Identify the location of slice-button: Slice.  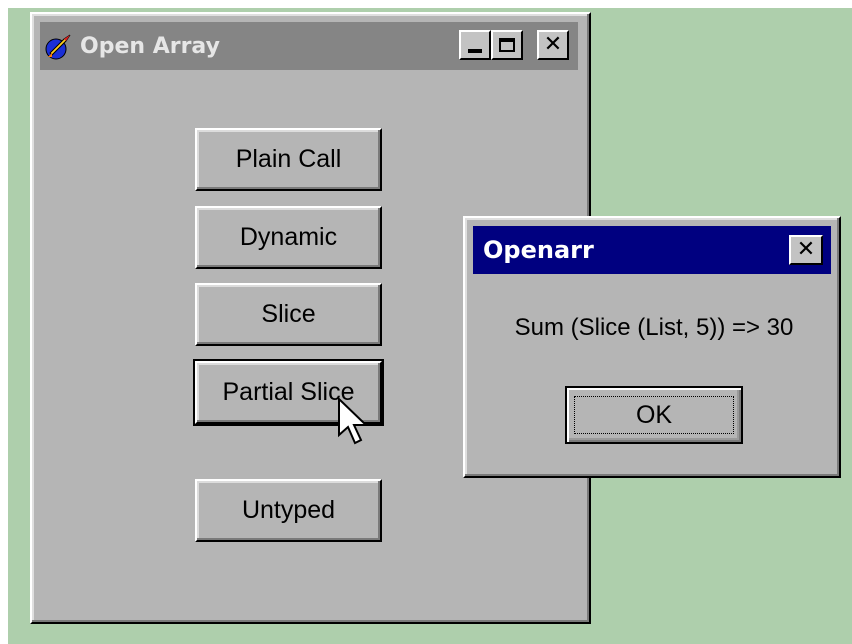
(288, 314).